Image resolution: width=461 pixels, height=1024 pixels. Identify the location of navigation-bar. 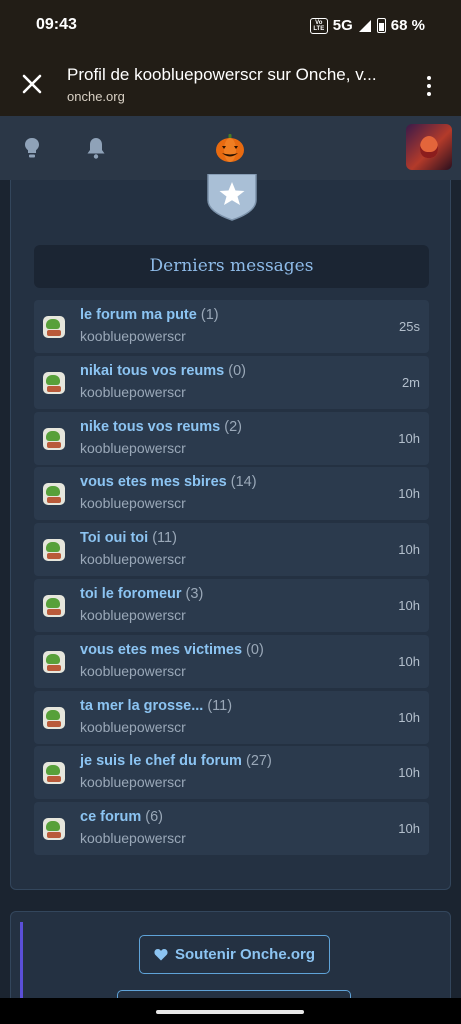
(230, 1011).